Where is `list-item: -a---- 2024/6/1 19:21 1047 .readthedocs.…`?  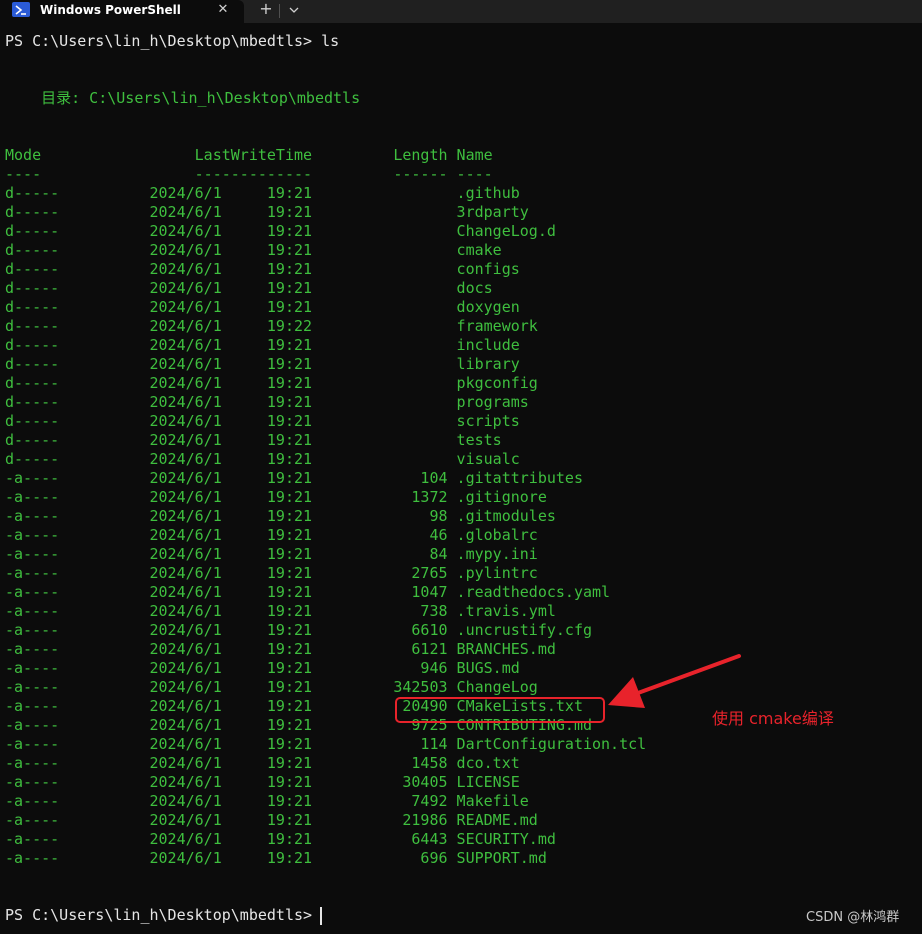 list-item: -a---- 2024/6/1 19:21 1047 .readthedocs.… is located at coordinates (308, 592).